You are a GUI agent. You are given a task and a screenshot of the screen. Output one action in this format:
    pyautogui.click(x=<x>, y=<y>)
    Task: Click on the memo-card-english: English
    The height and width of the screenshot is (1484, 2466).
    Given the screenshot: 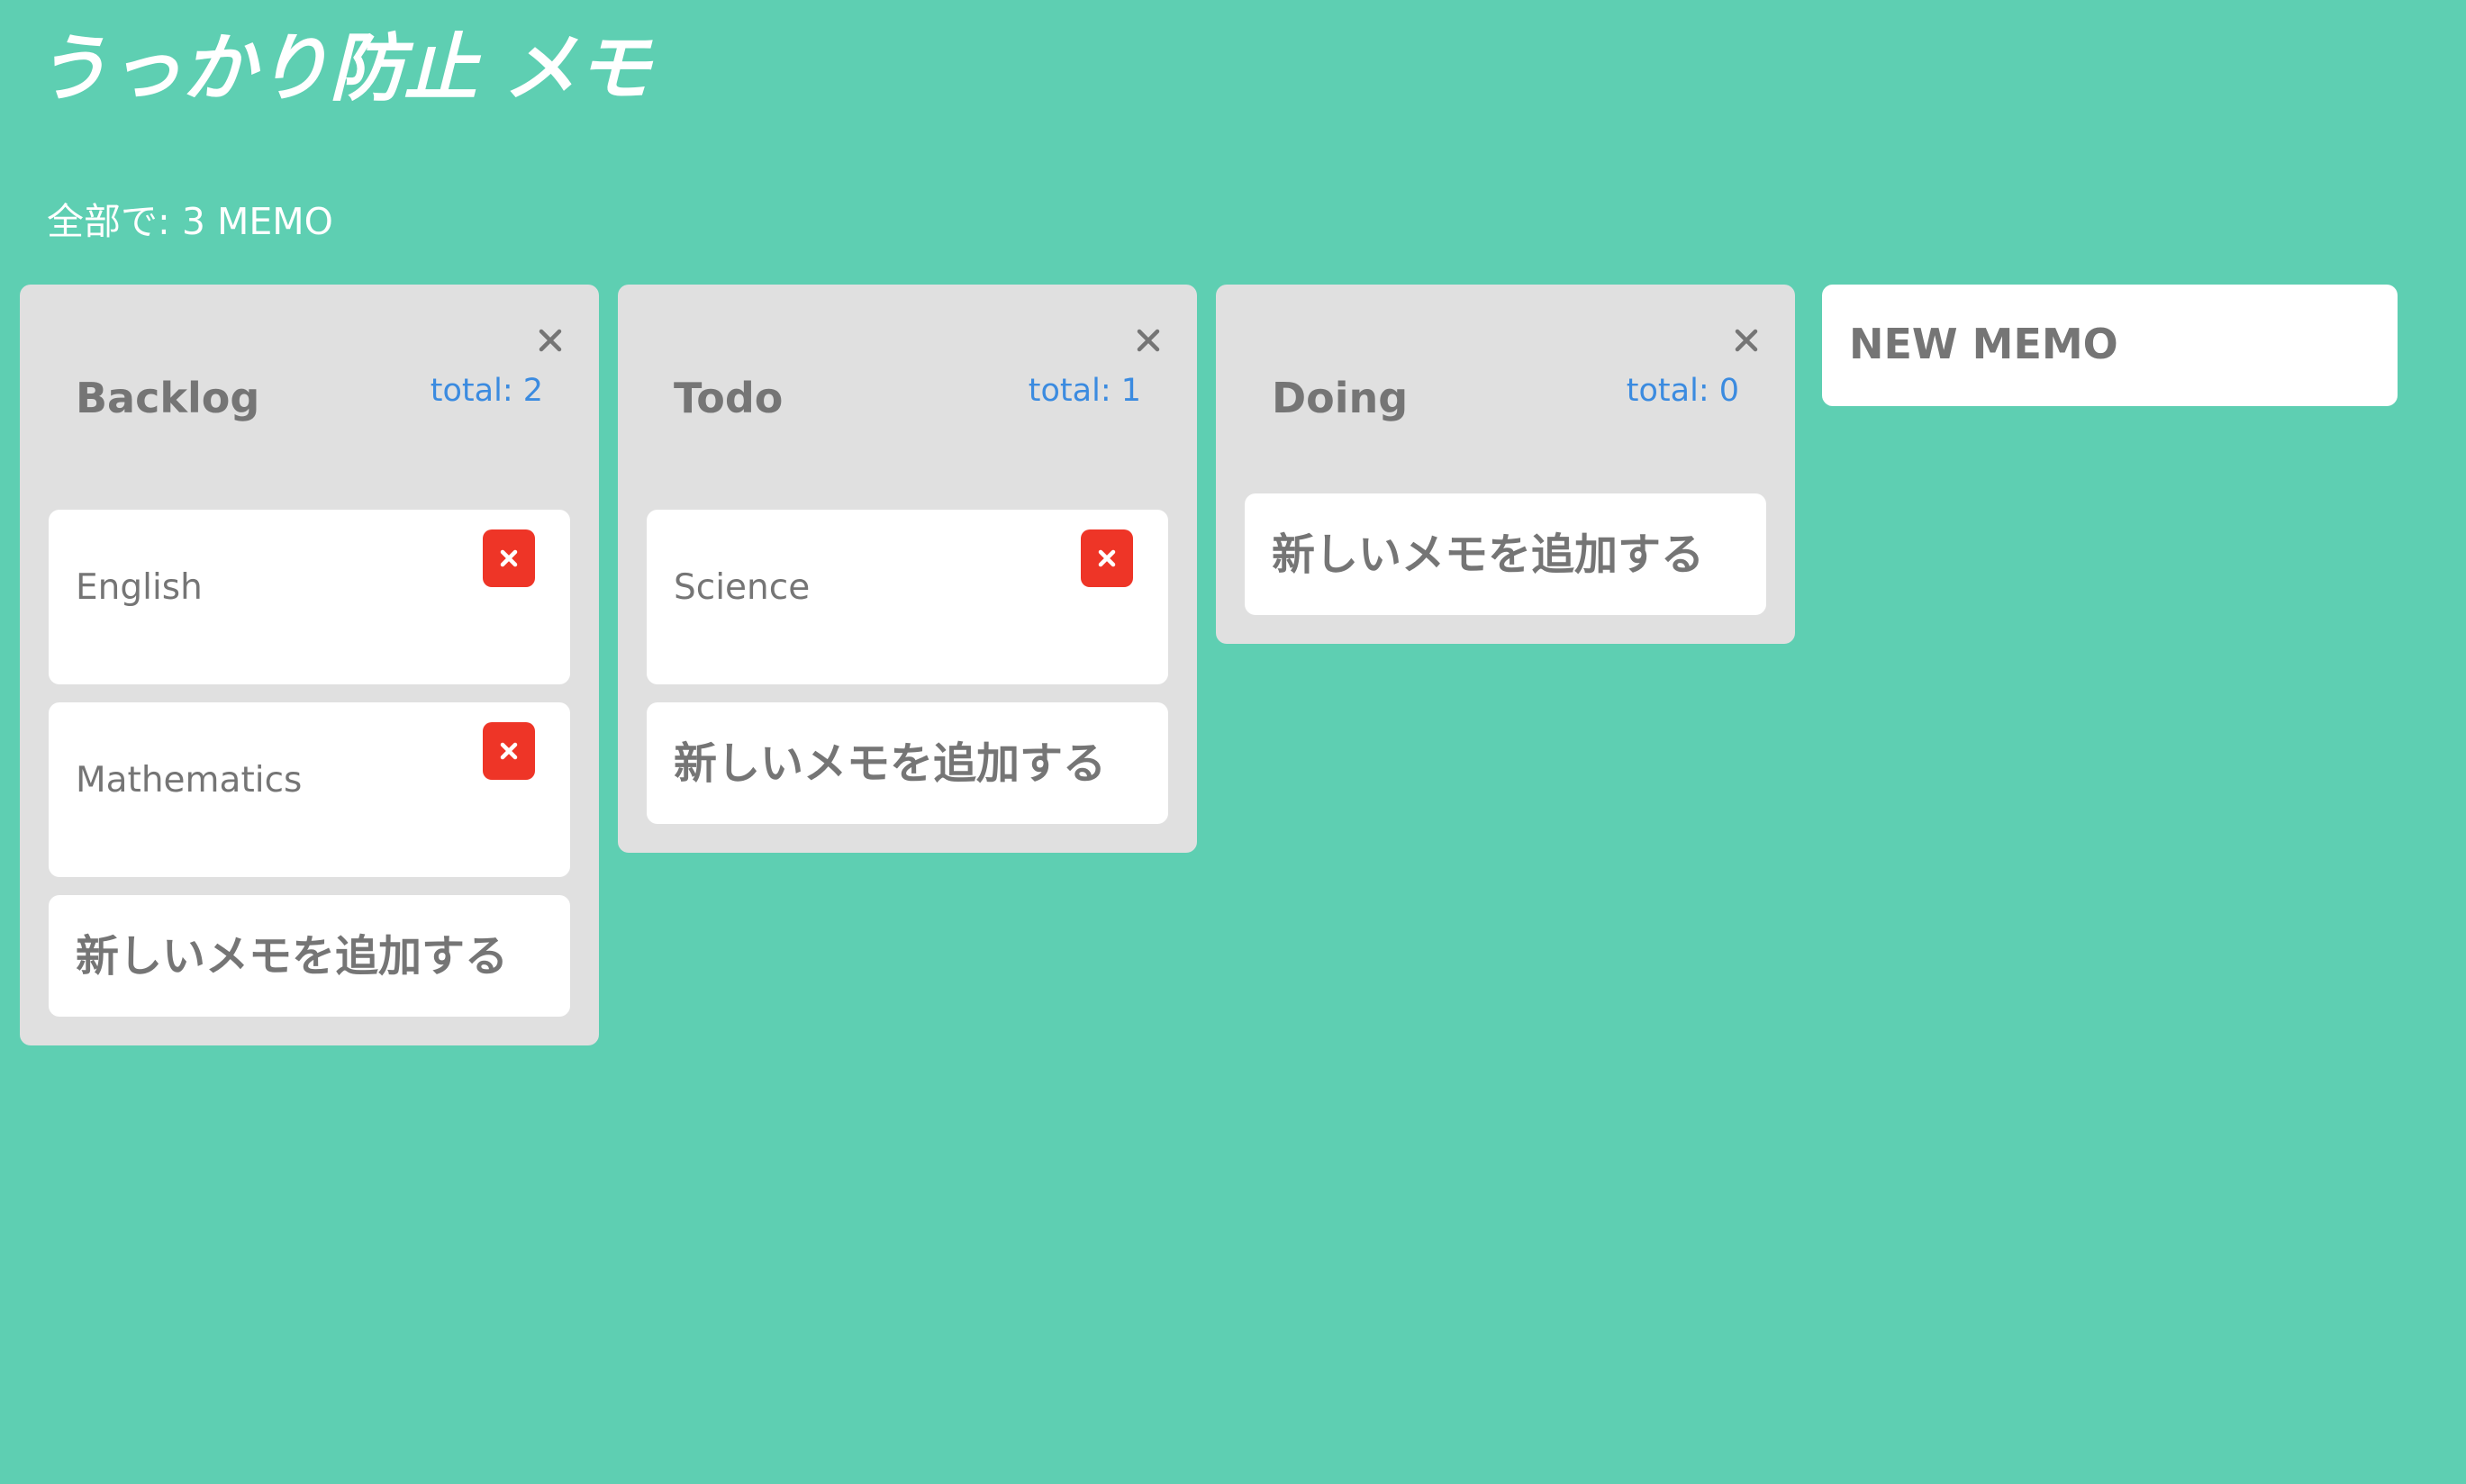 What is the action you would take?
    pyautogui.click(x=309, y=597)
    